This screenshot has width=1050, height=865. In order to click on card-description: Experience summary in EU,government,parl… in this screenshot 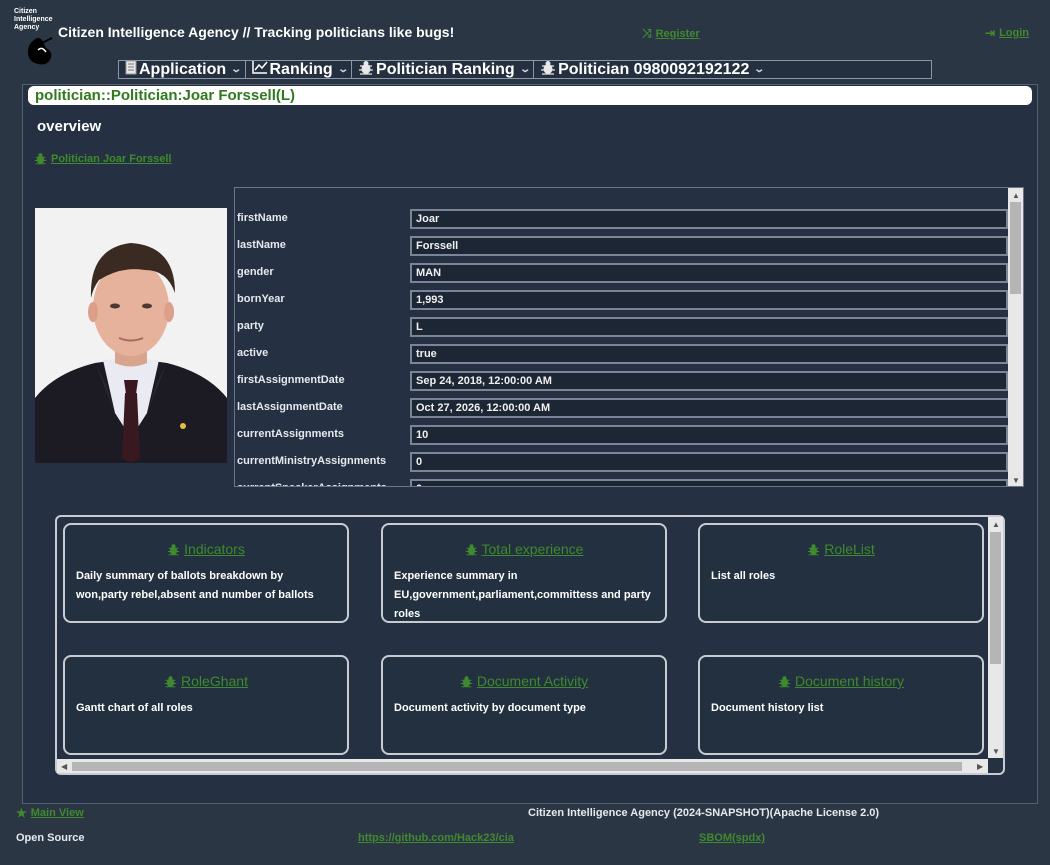, I will do `click(522, 595)`.